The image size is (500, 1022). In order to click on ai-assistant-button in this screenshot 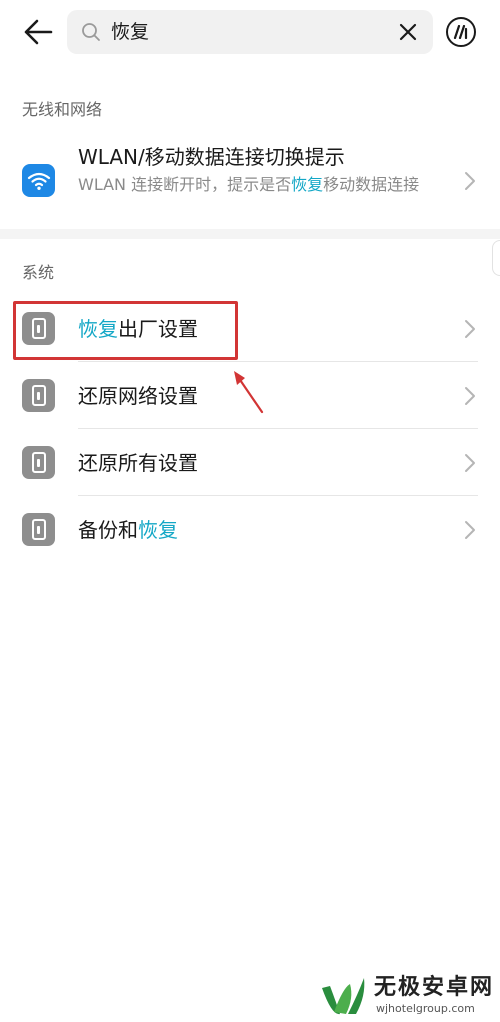, I will do `click(461, 32)`.